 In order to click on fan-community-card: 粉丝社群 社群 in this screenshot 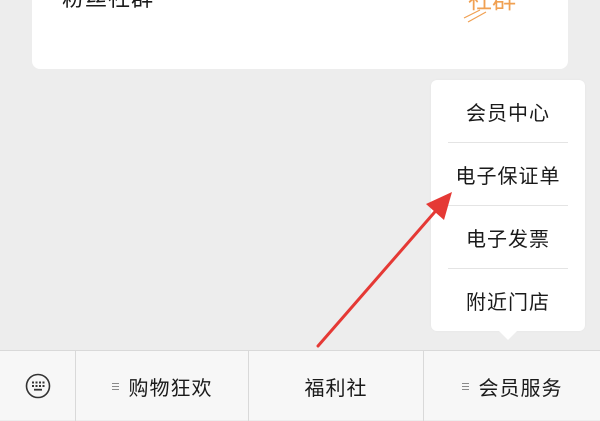, I will do `click(300, 34)`.